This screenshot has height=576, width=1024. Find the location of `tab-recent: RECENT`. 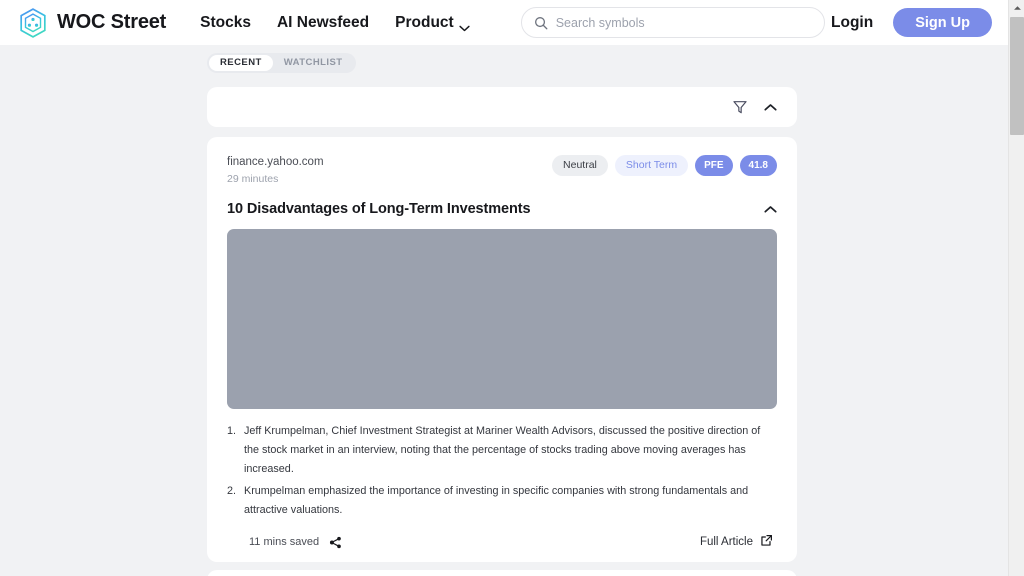

tab-recent: RECENT is located at coordinates (241, 63).